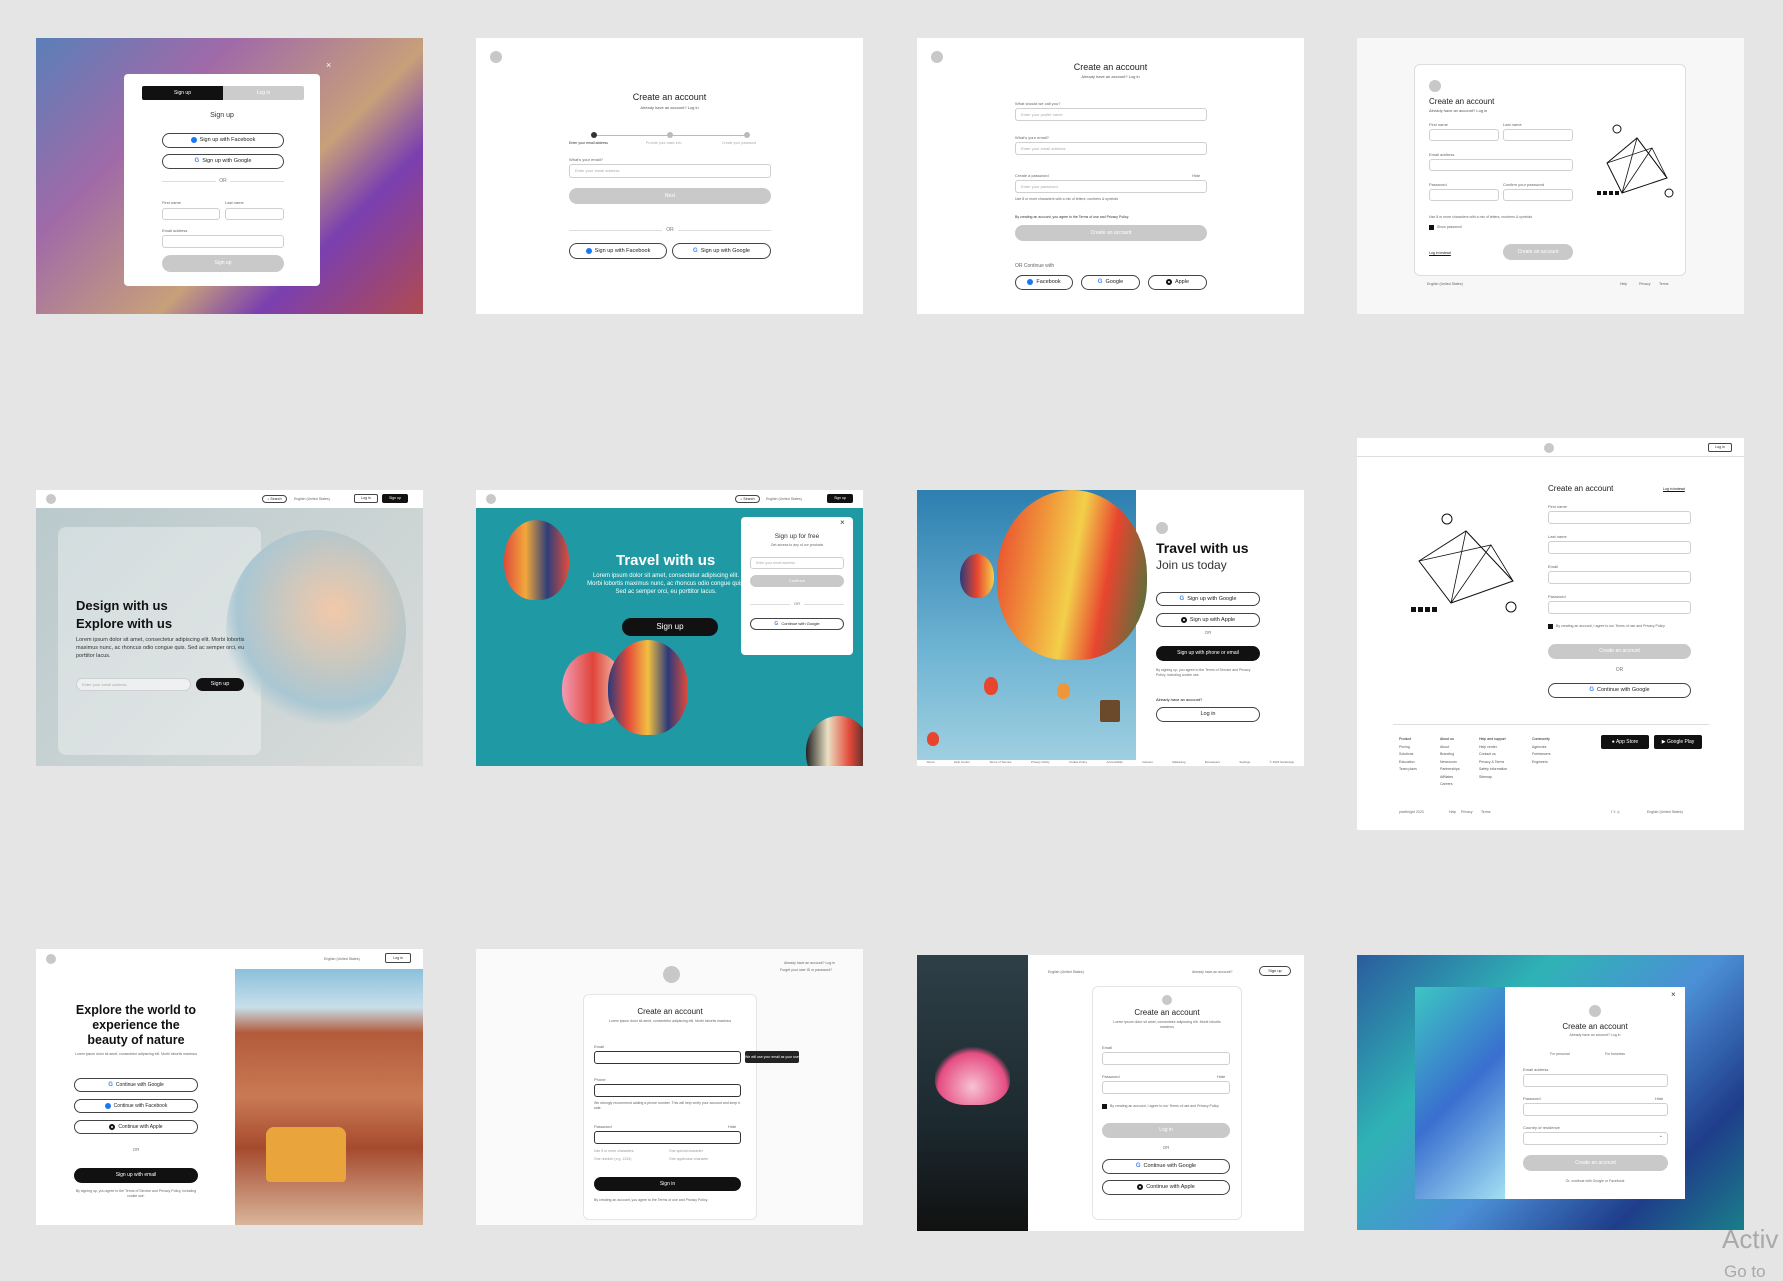  Describe the element at coordinates (1450, 778) in the screenshot. I see `footer-link: Affiliates` at that location.